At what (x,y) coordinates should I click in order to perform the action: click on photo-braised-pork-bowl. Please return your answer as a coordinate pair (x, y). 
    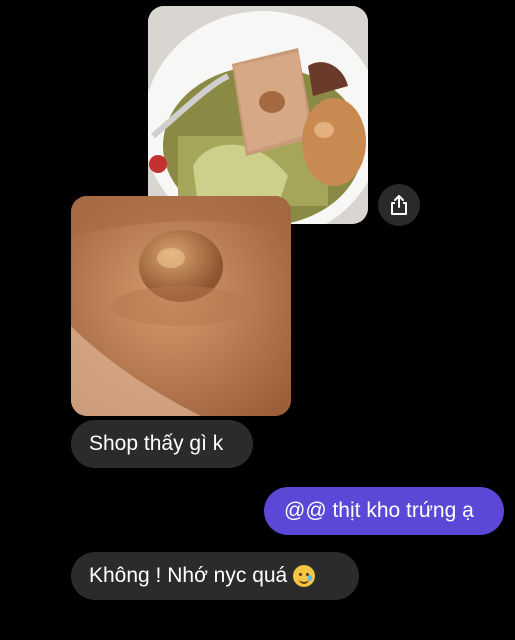
    Looking at the image, I should click on (258, 115).